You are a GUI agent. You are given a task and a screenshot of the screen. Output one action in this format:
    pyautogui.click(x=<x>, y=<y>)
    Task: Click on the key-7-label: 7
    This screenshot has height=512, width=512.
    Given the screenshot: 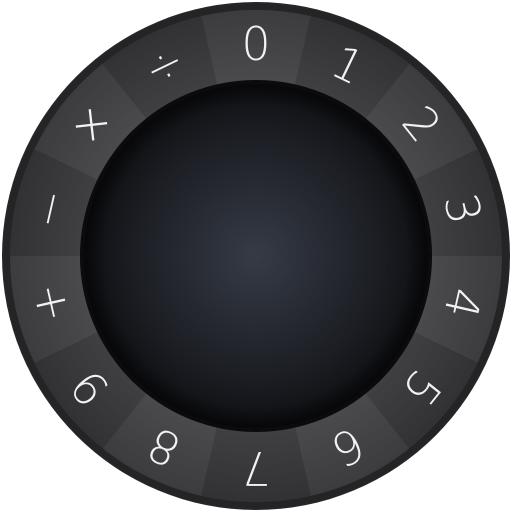 What is the action you would take?
    pyautogui.click(x=255, y=468)
    